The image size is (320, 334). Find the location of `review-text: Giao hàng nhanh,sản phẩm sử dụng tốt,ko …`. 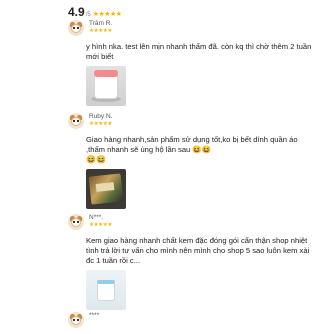

review-text: Giao hàng nhanh,sản phẩm sử dụng tốt,ko … is located at coordinates (192, 144).